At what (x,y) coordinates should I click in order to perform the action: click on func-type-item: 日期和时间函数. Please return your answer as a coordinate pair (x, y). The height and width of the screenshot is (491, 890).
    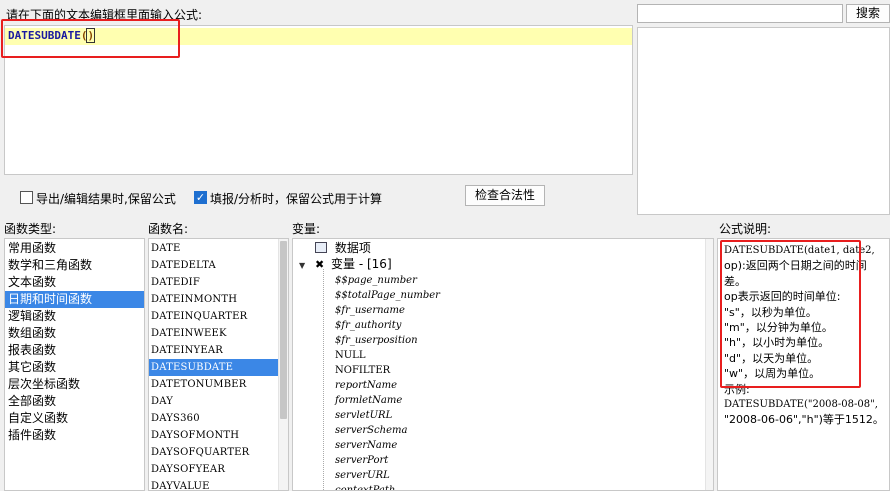
    Looking at the image, I should click on (74, 299).